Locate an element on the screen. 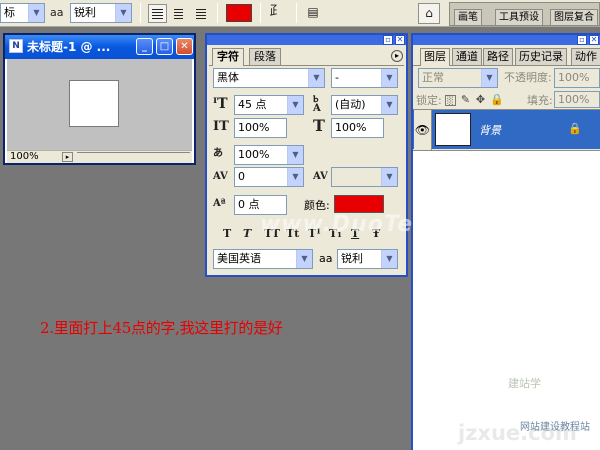 The image size is (600, 450). opacity-label: 不透明度: is located at coordinates (528, 77).